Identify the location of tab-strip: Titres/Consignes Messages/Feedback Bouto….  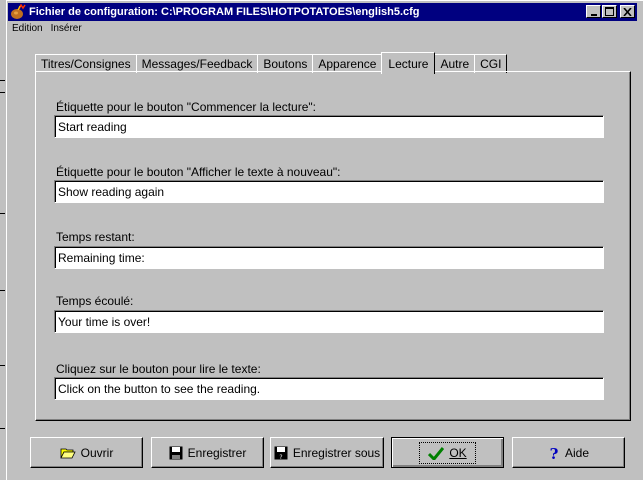
(271, 62).